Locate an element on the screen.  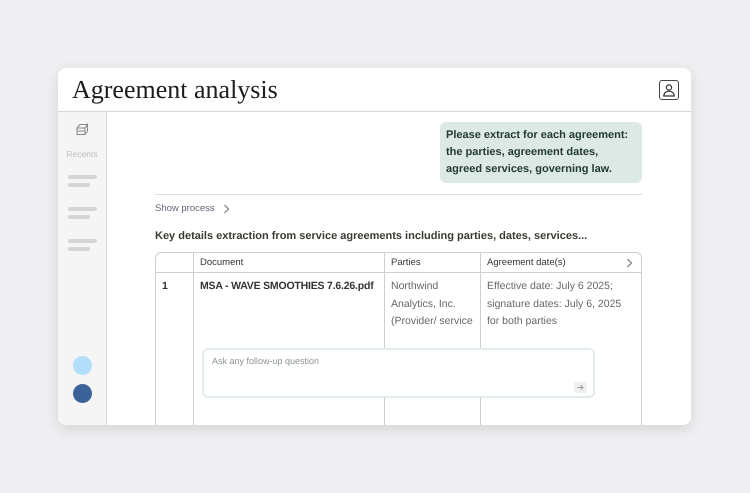
send-button is located at coordinates (580, 387).